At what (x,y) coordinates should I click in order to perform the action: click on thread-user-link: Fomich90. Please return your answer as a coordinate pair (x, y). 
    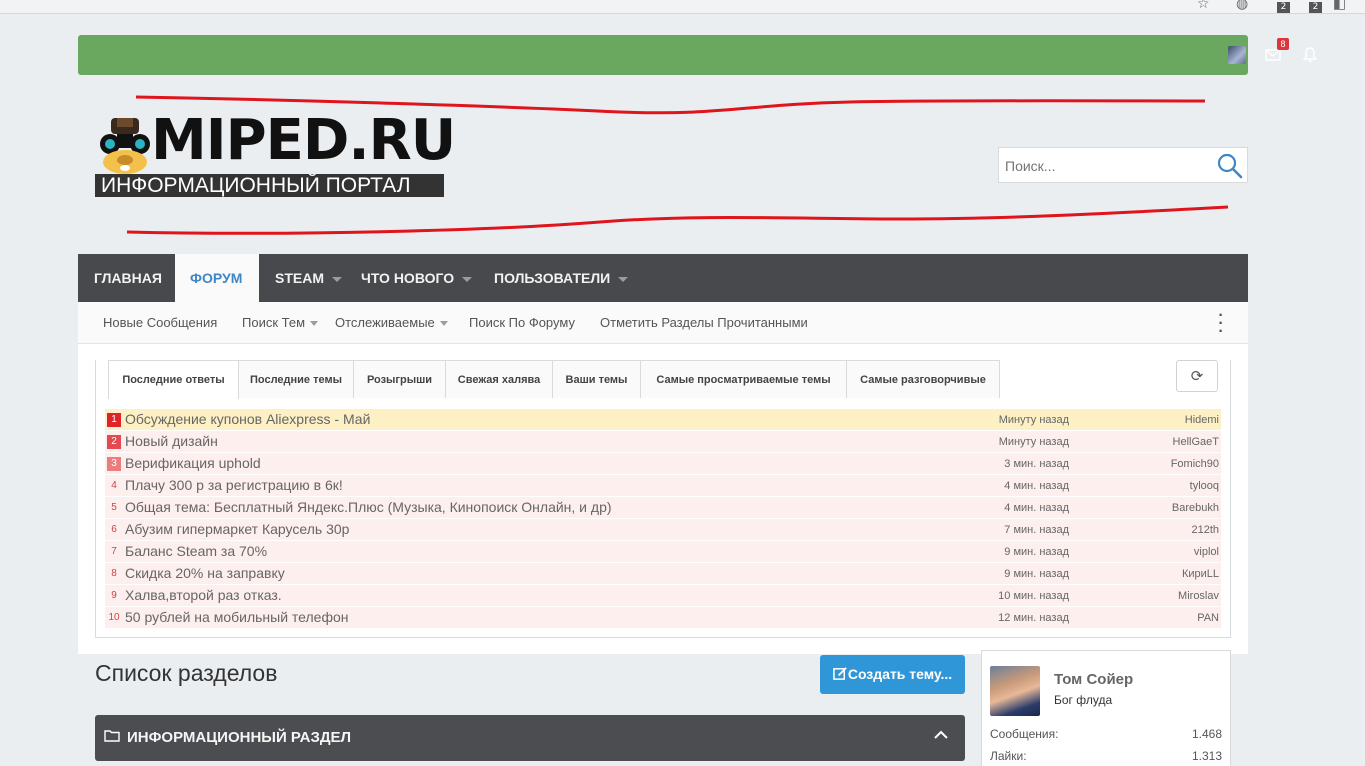
    Looking at the image, I should click on (1195, 464).